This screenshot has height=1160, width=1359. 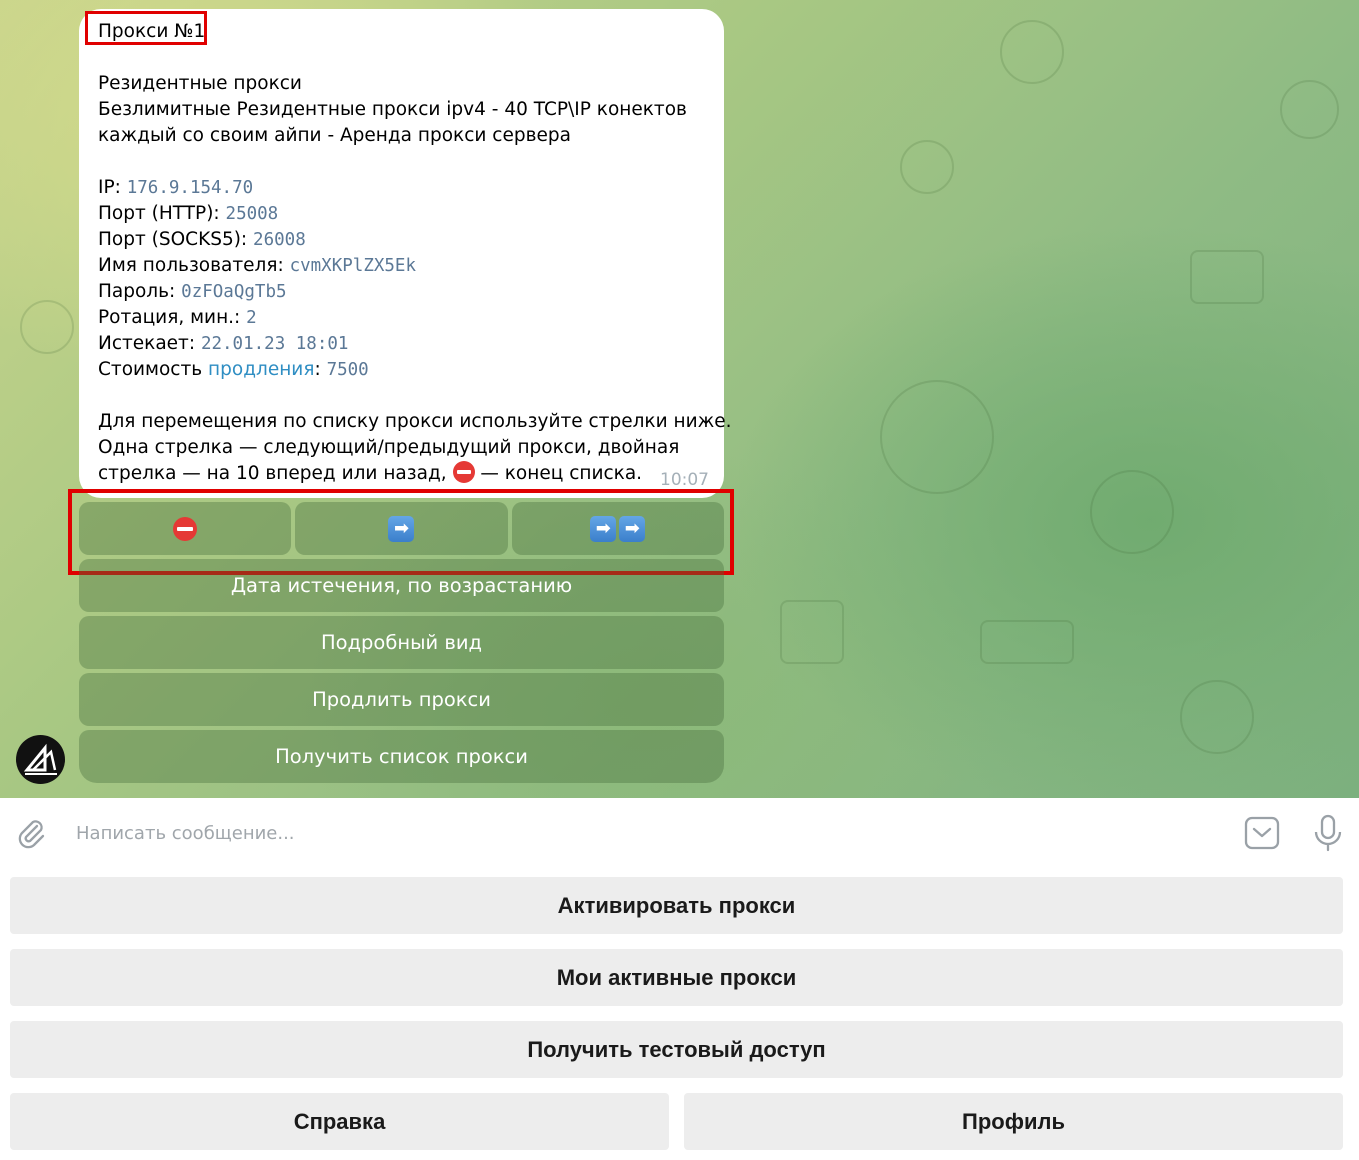 I want to click on get-proxy-list-button: Получить список прокси, so click(x=401, y=756).